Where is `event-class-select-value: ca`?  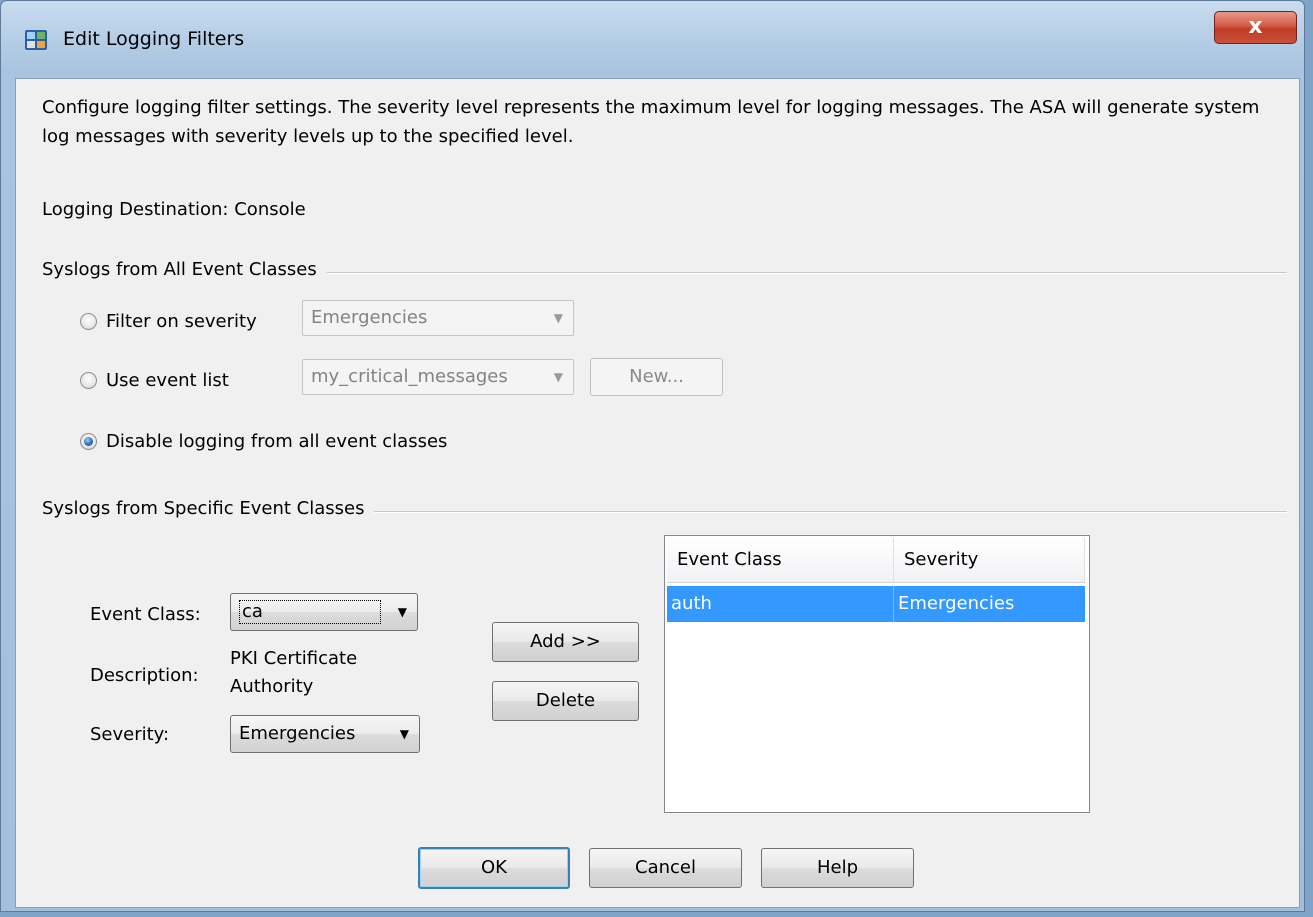 event-class-select-value: ca is located at coordinates (310, 612).